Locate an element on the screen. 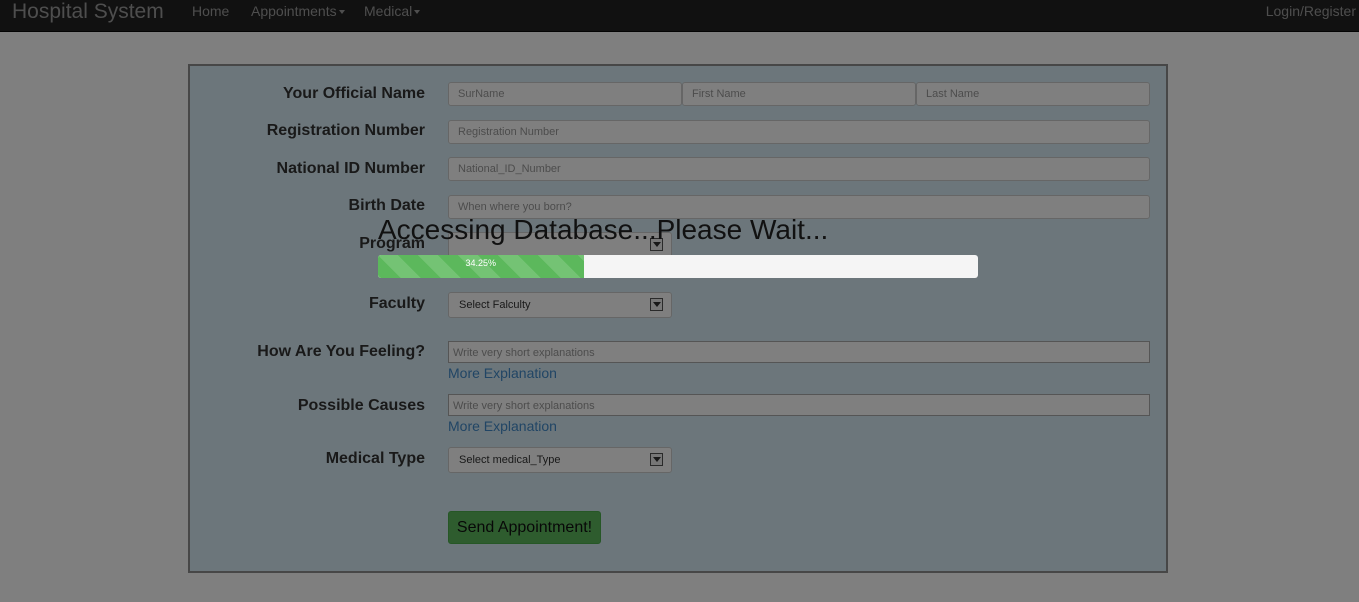 Image resolution: width=1359 pixels, height=602 pixels. progress-bar-fill: 34.25% is located at coordinates (481, 266).